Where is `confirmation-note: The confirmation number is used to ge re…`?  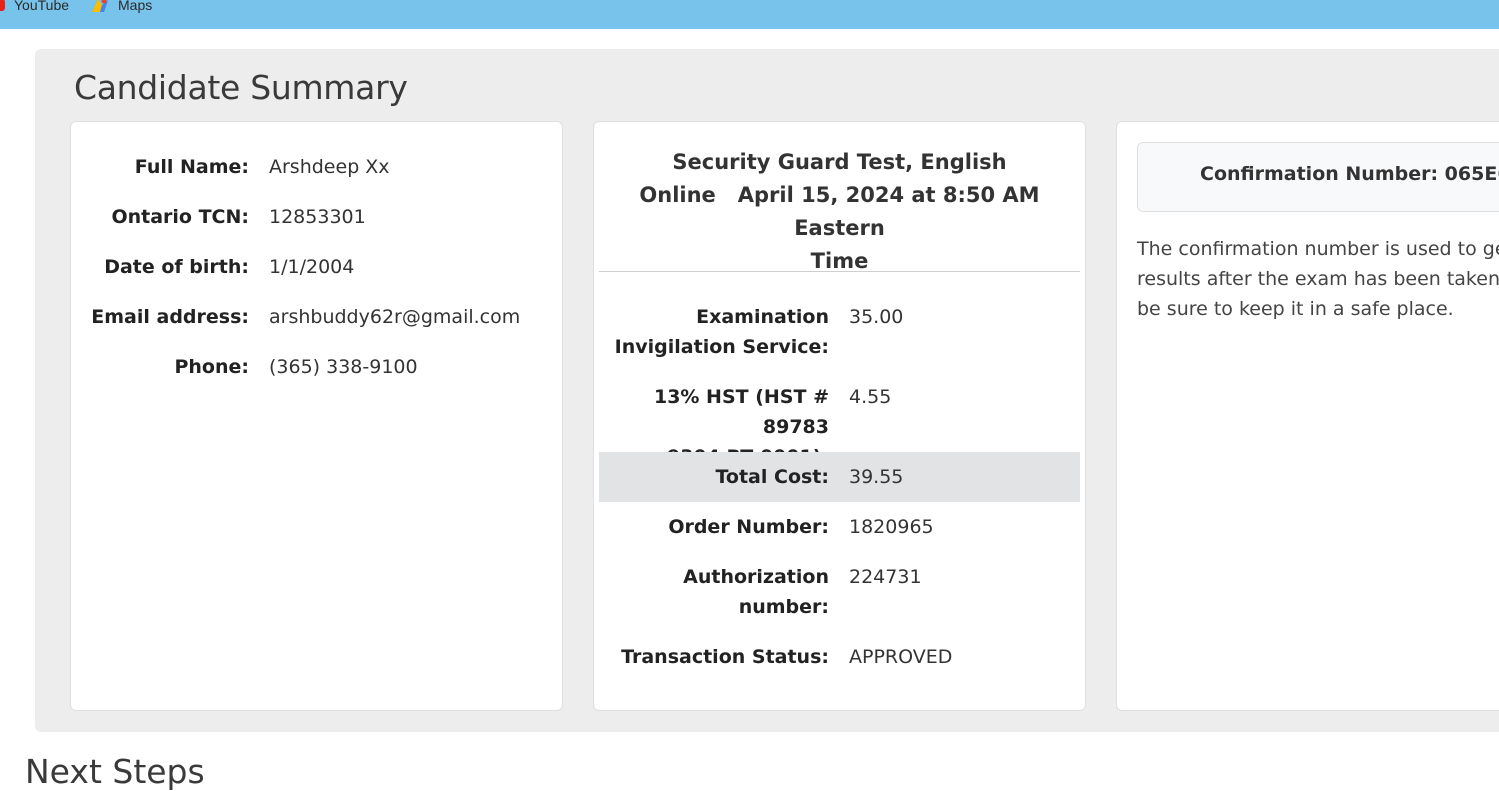 confirmation-note: The confirmation number is used to ge re… is located at coordinates (1318, 279).